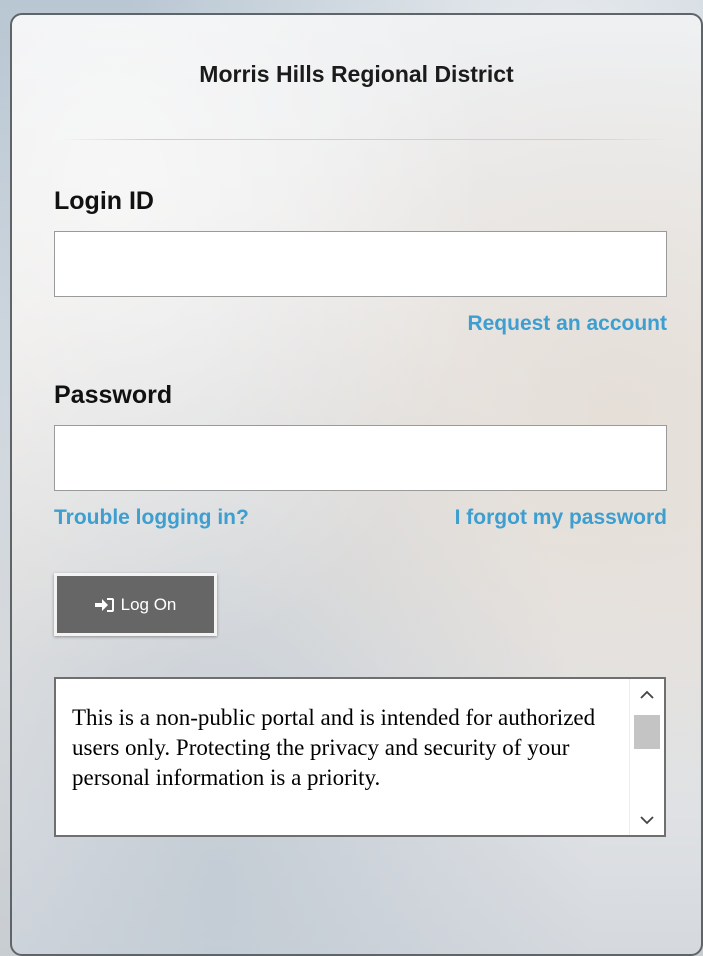 The height and width of the screenshot is (956, 703). What do you see at coordinates (148, 604) in the screenshot?
I see `log-on-label: Log On` at bounding box center [148, 604].